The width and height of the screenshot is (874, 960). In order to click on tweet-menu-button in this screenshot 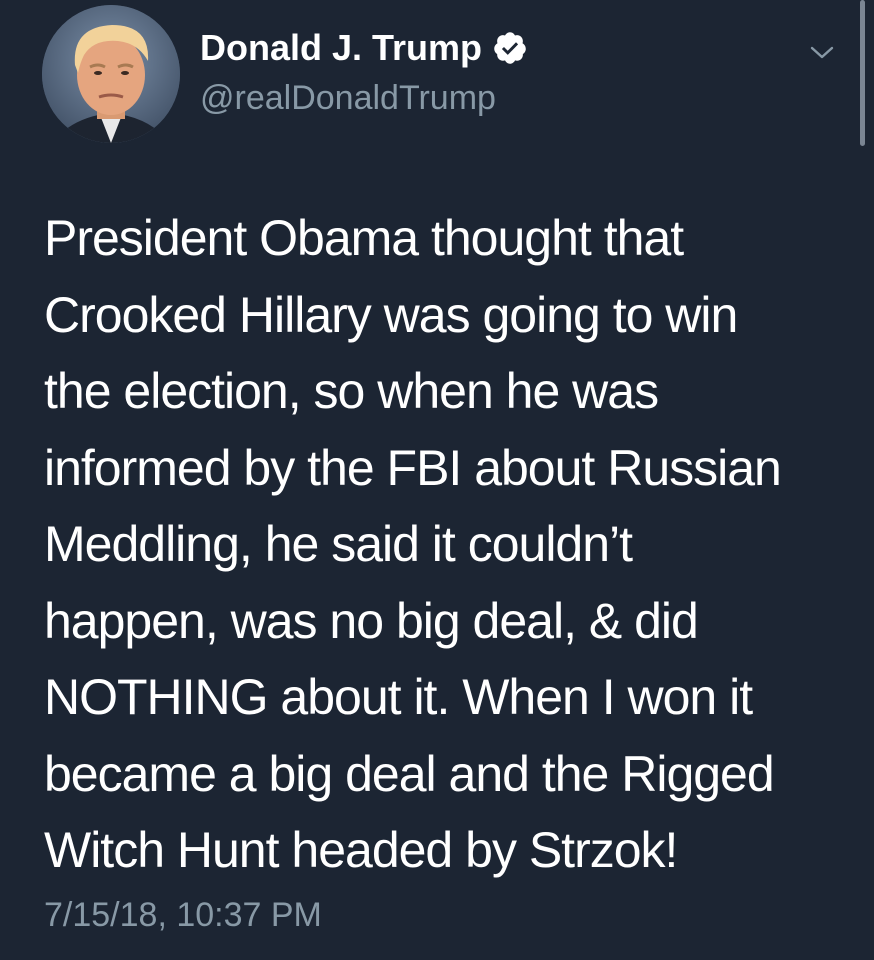, I will do `click(822, 52)`.